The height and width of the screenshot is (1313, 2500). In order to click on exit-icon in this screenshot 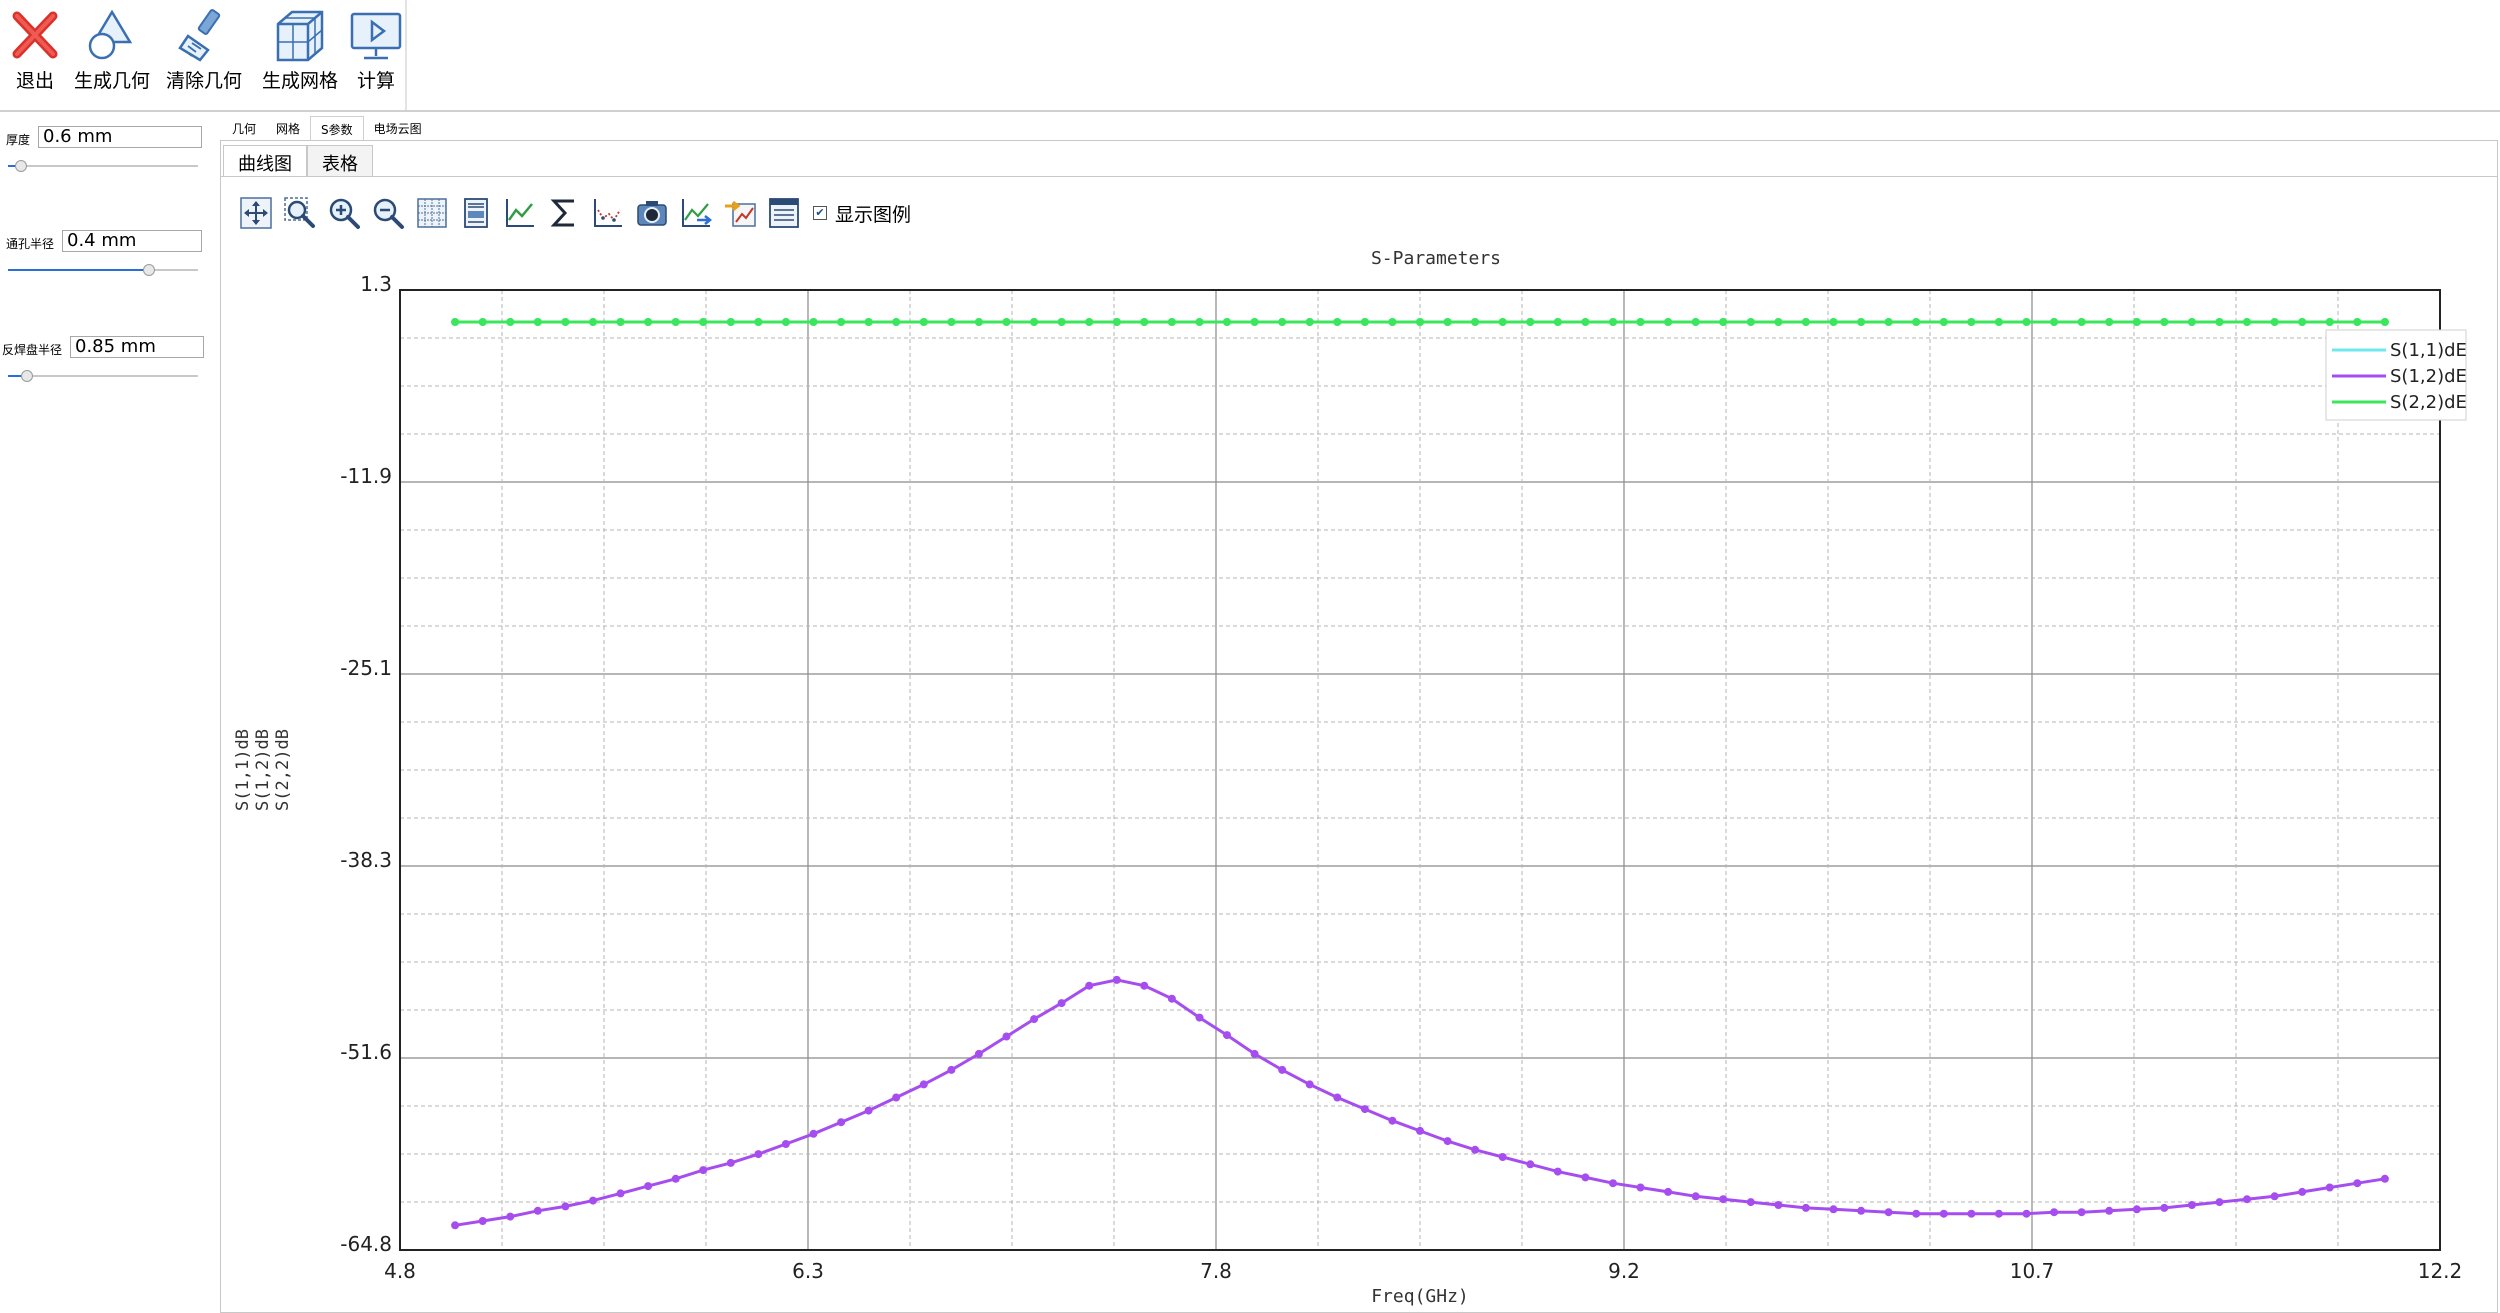, I will do `click(35, 35)`.